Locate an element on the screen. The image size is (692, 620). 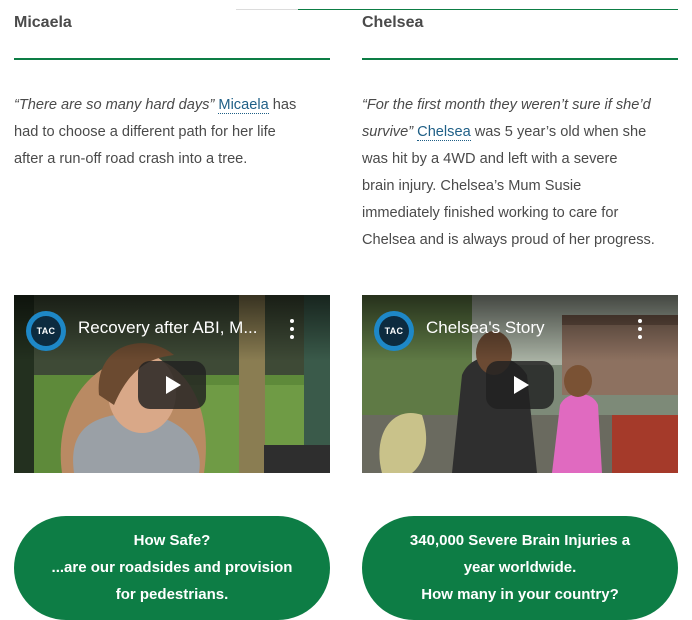
profile-name: Chelsea is located at coordinates (393, 22).